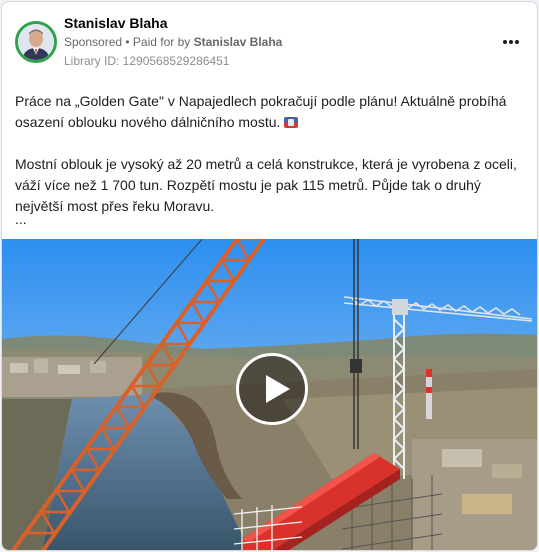 The height and width of the screenshot is (552, 539). Describe the element at coordinates (147, 61) in the screenshot. I see `library-id: Library ID: 1290568529286451` at that location.